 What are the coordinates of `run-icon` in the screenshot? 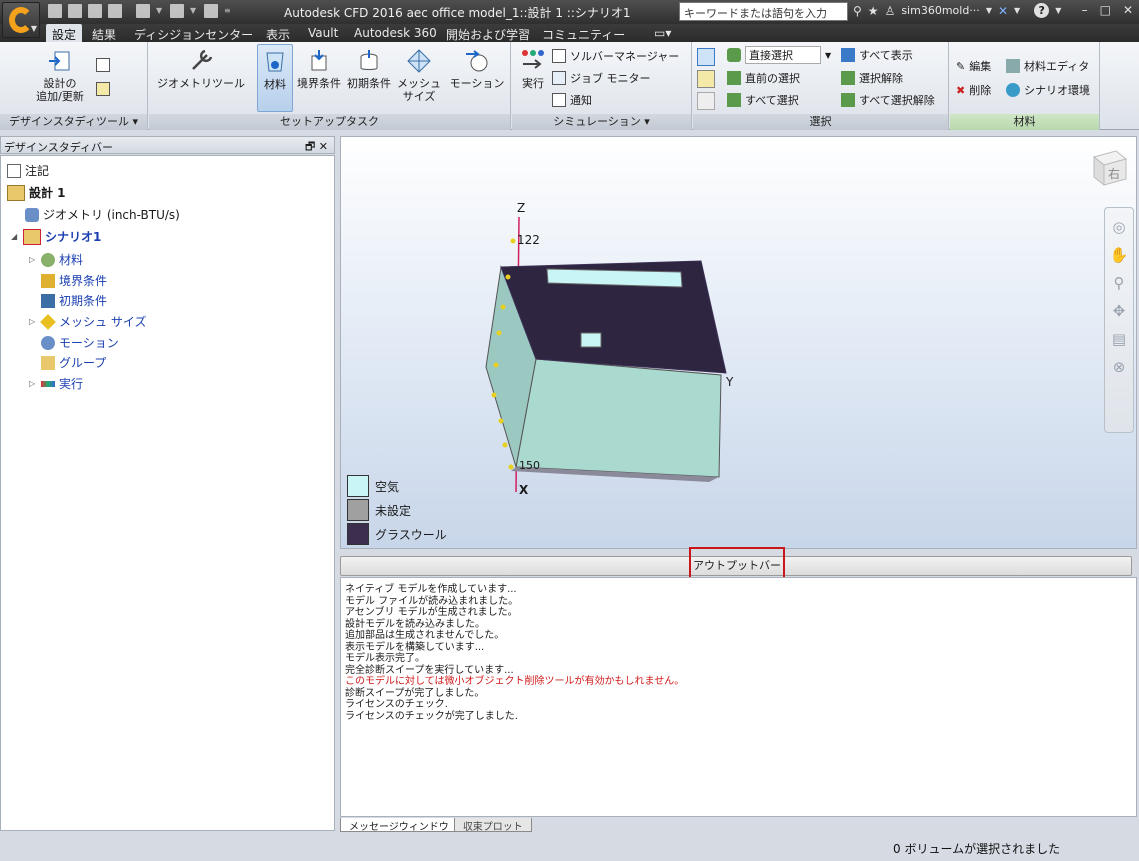 It's located at (48, 383).